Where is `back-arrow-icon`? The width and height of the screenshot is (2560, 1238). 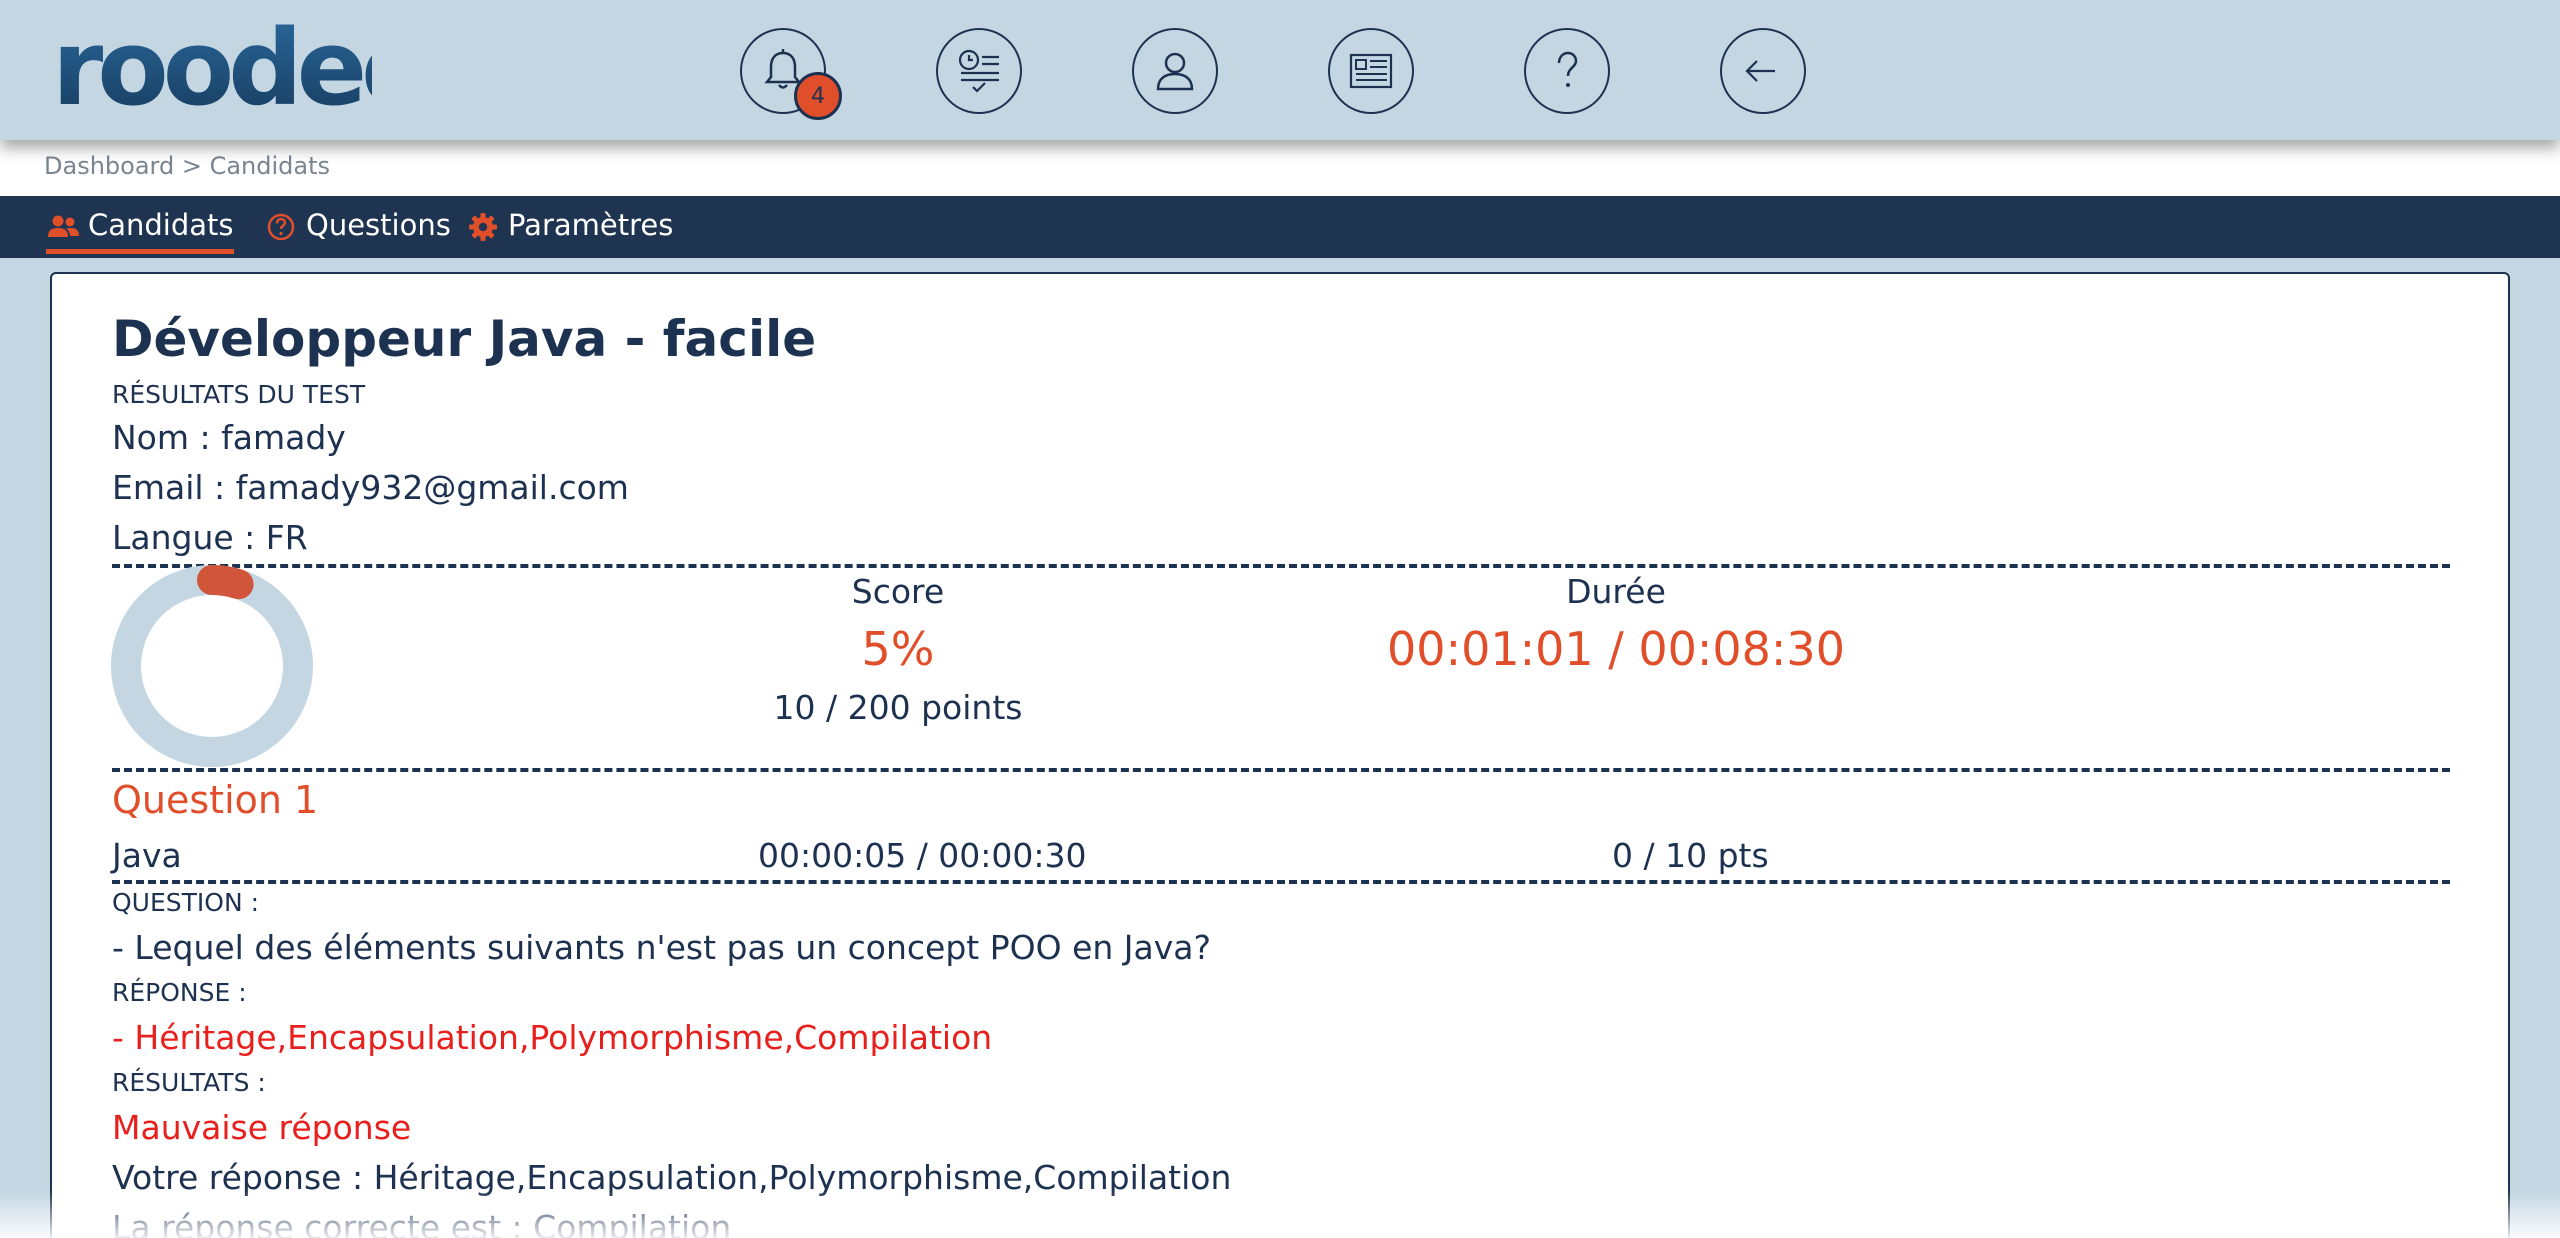
back-arrow-icon is located at coordinates (1760, 71).